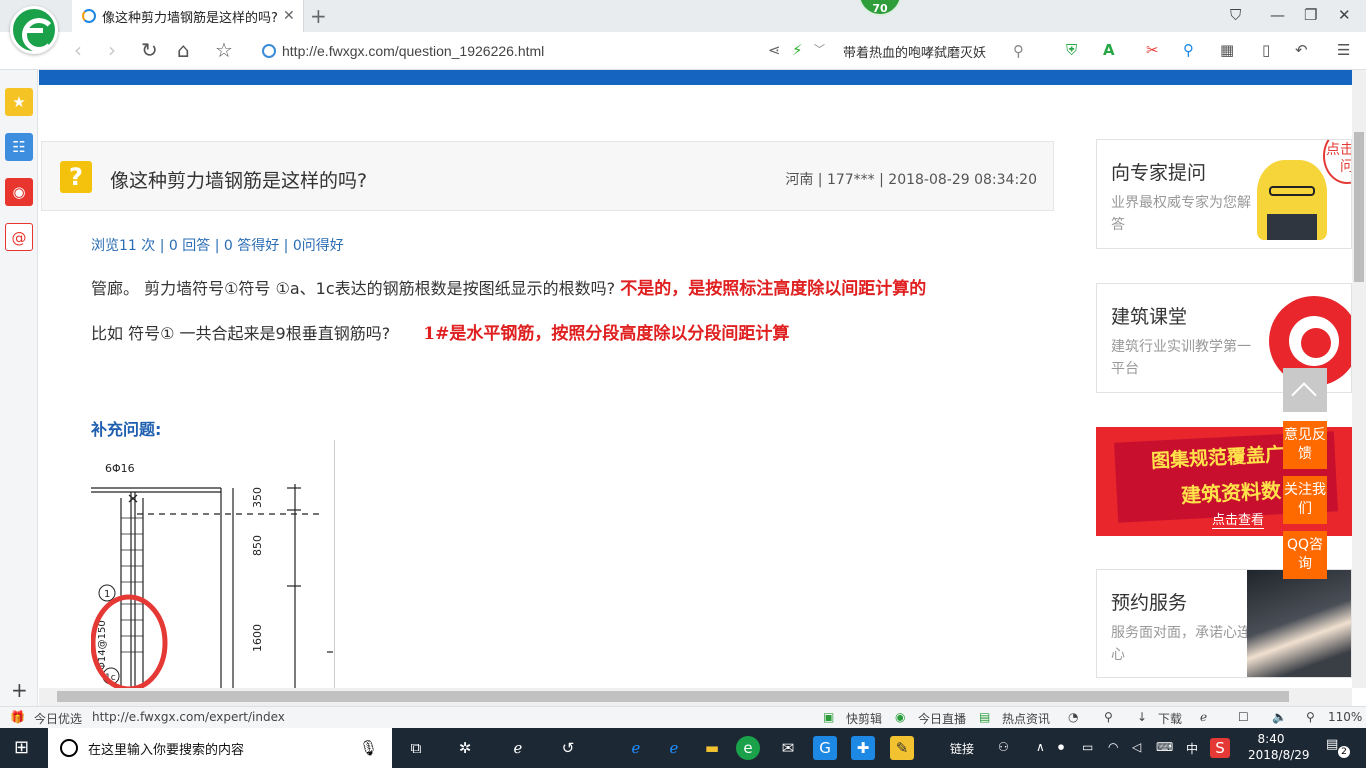 This screenshot has width=1366, height=768. What do you see at coordinates (1266, 50) in the screenshot?
I see `tablet-icon: ▯` at bounding box center [1266, 50].